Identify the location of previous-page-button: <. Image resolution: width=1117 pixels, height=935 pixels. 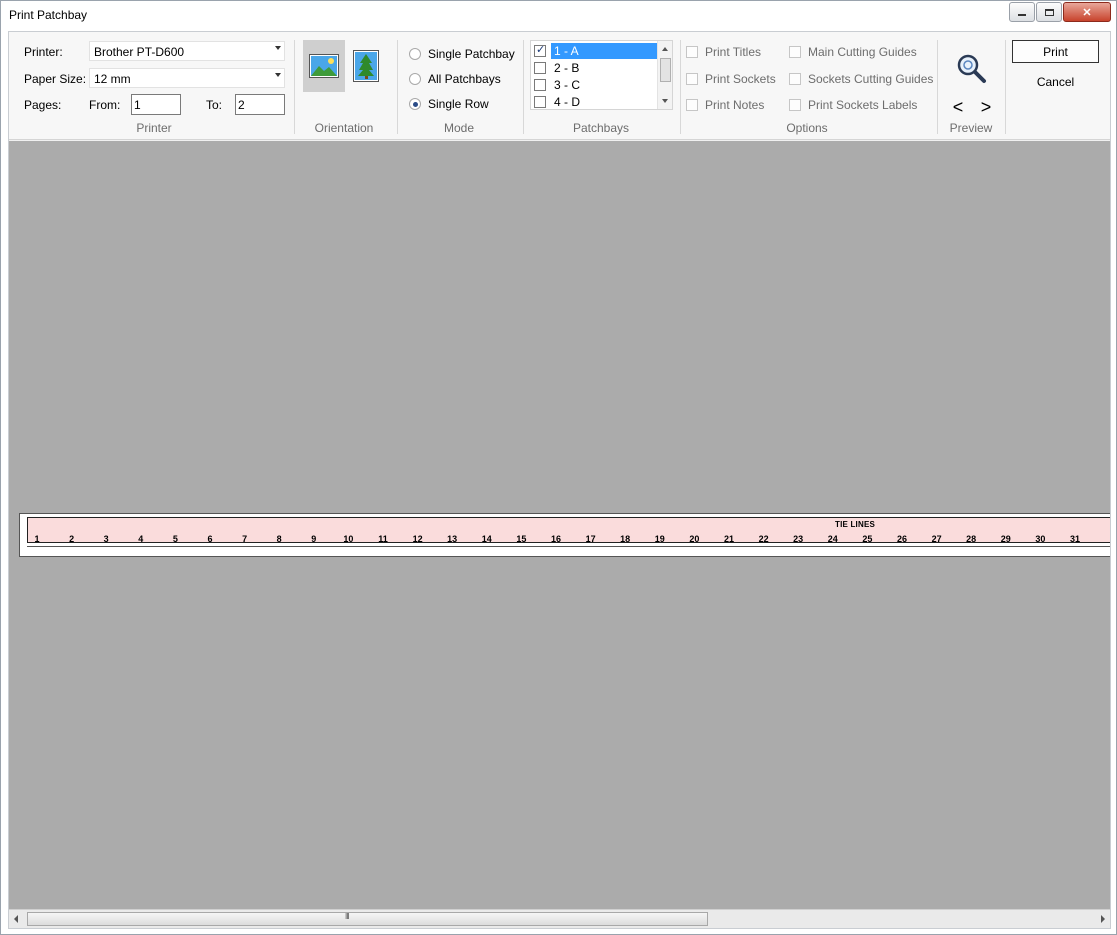
(958, 106).